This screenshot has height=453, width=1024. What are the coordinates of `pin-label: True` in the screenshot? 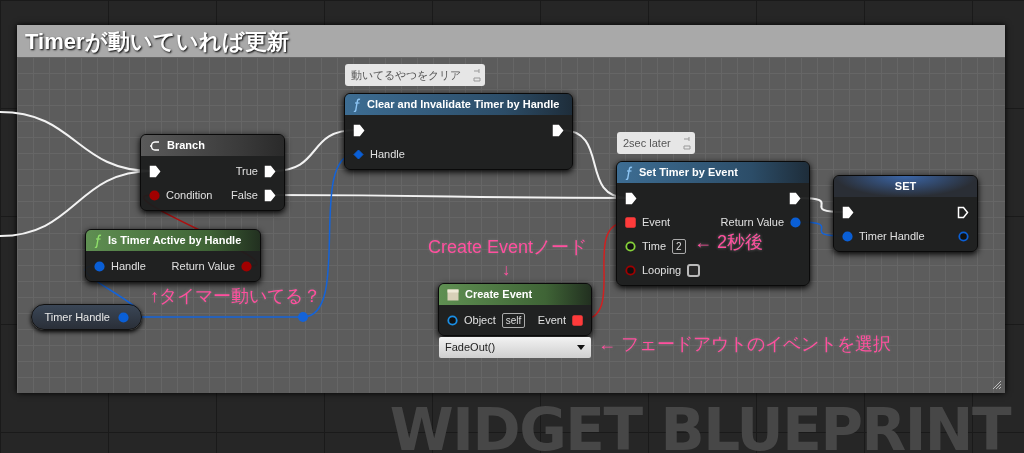 It's located at (246, 171).